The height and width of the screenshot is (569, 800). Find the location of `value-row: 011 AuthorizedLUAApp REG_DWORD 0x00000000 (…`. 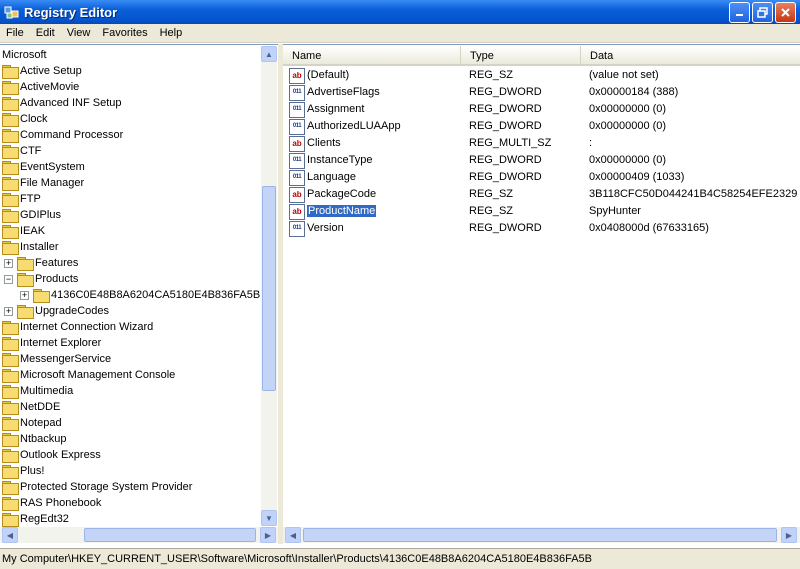

value-row: 011 AuthorizedLUAApp REG_DWORD 0x00000000 (… is located at coordinates (541, 126).